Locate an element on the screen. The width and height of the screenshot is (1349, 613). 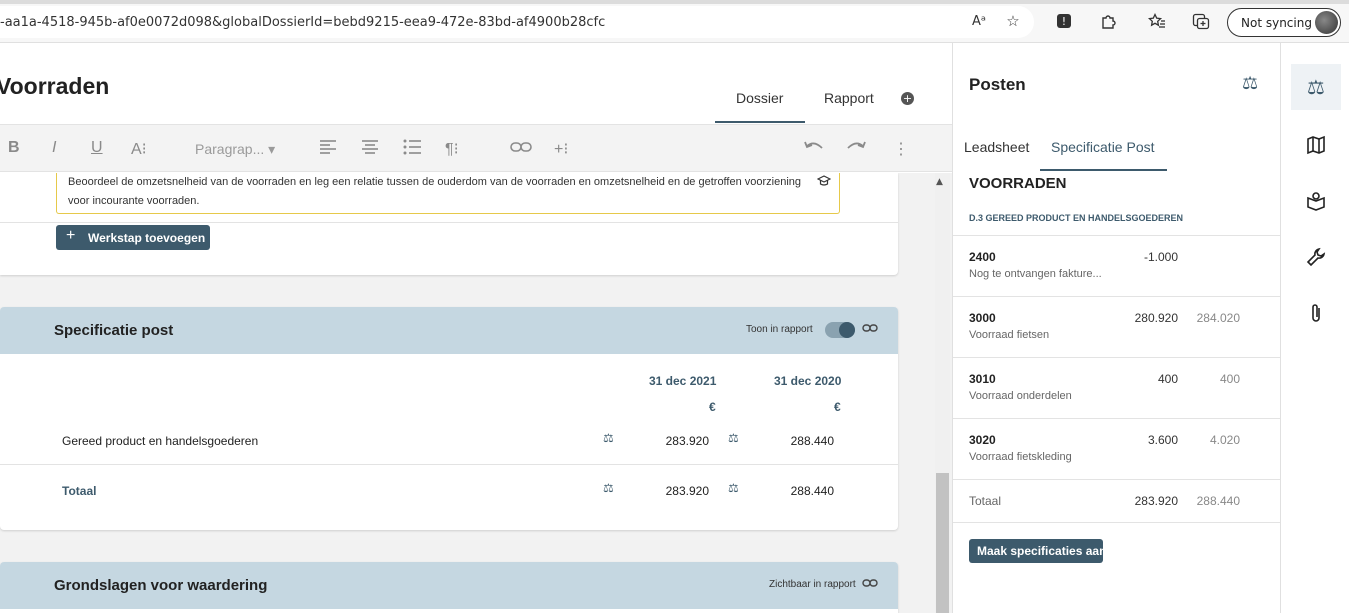
add-work-step-label: Werkstap toevoegen is located at coordinates (147, 238).